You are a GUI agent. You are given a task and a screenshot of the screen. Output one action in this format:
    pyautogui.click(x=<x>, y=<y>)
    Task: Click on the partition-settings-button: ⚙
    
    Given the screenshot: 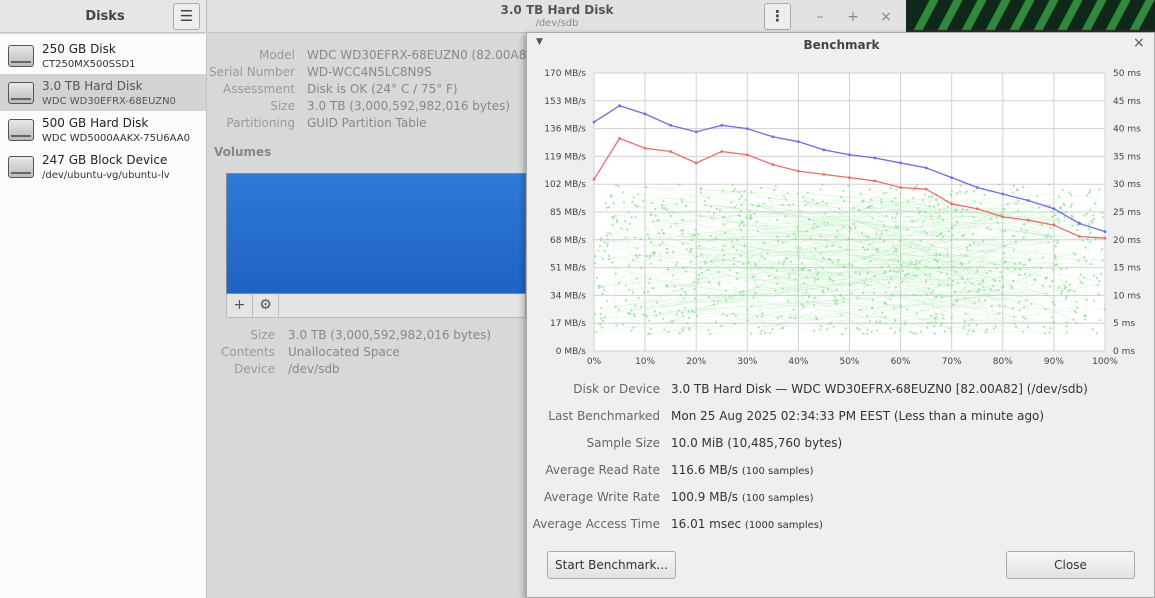 What is the action you would take?
    pyautogui.click(x=266, y=305)
    